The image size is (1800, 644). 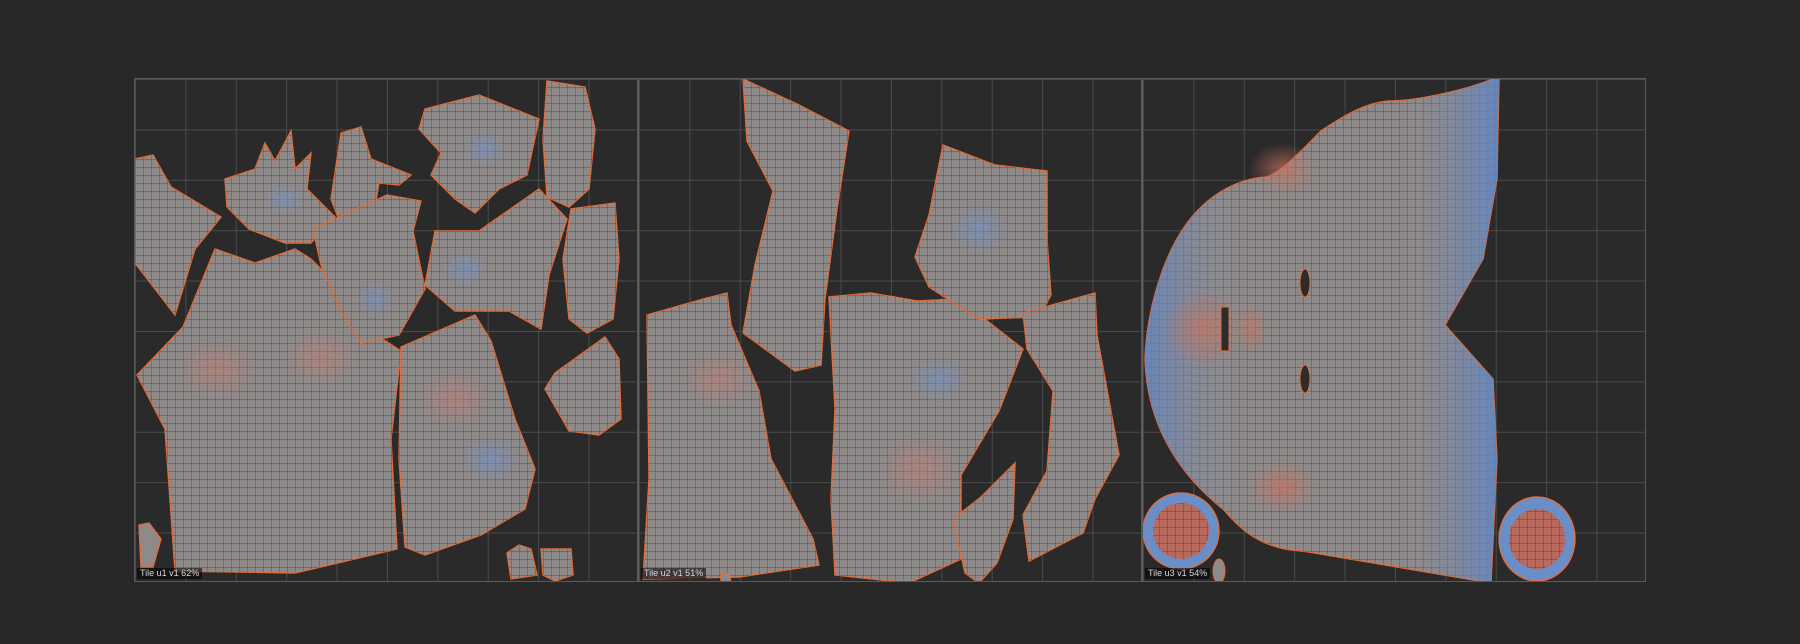 What do you see at coordinates (1178, 573) in the screenshot?
I see `tile-label: Tile u3 v1 54%` at bounding box center [1178, 573].